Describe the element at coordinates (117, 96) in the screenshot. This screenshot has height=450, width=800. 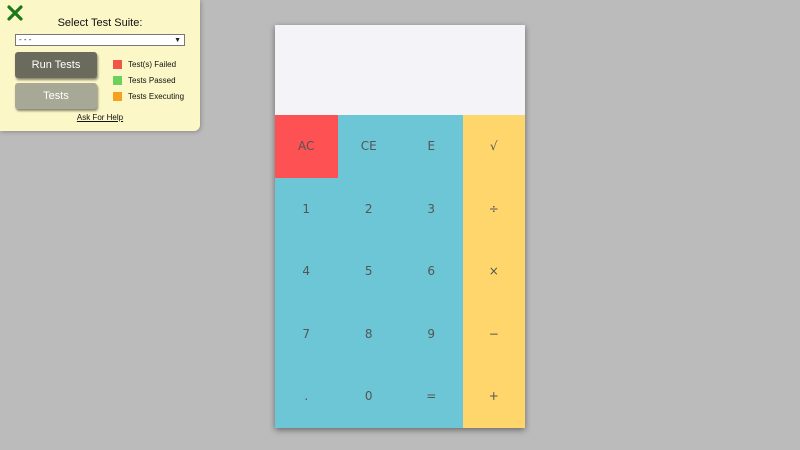
I see `executing-swatch` at that location.